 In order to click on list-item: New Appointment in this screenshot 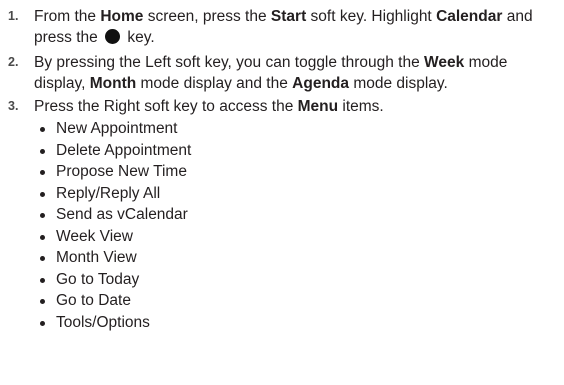, I will do `click(113, 129)`.